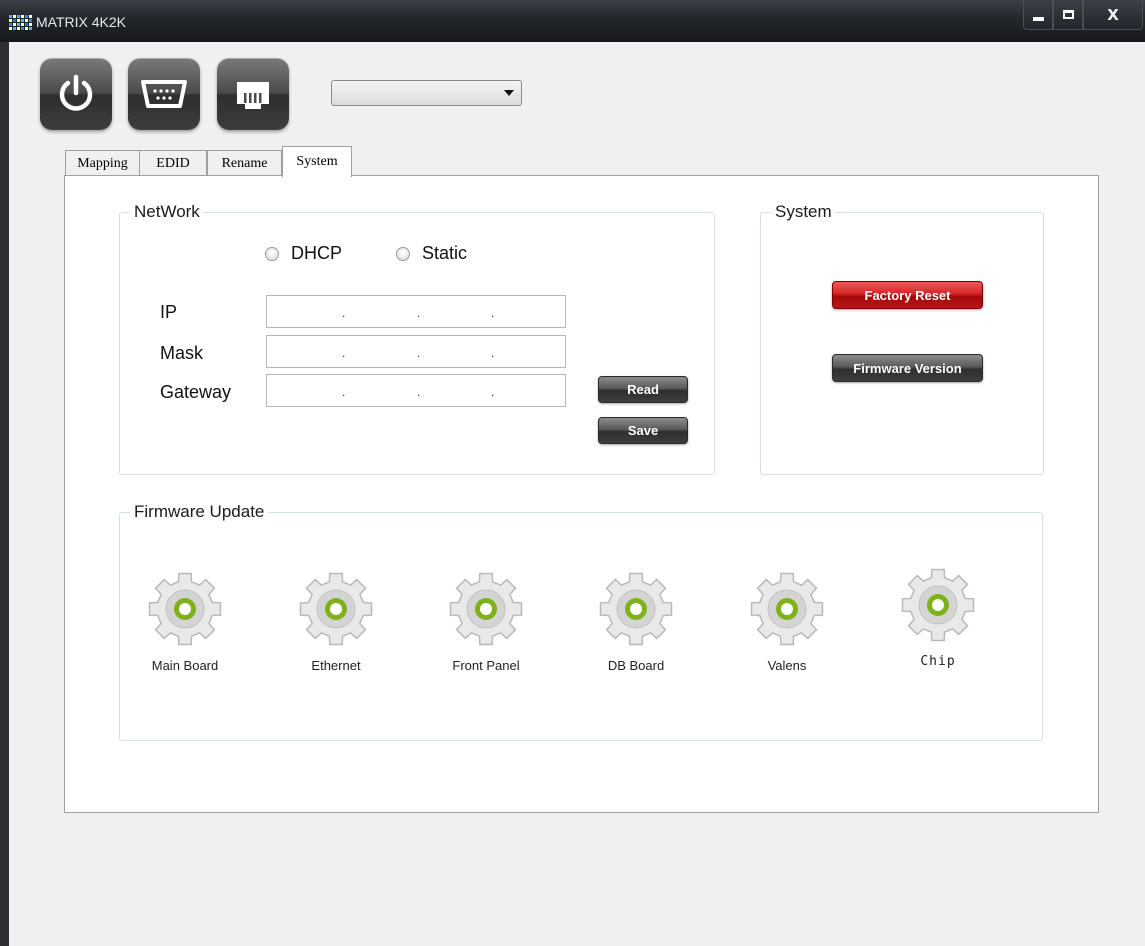 This screenshot has width=1145, height=946. I want to click on device-select-dropdown, so click(426, 93).